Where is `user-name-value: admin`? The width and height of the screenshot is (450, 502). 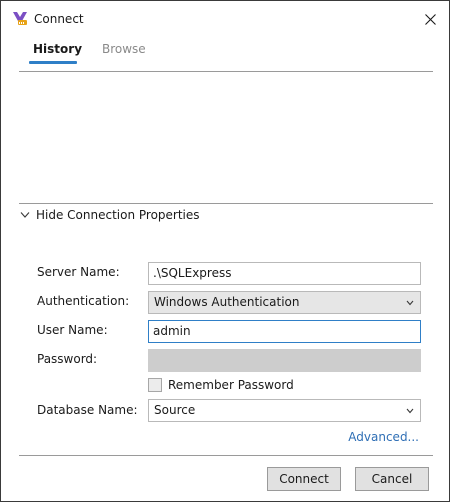
user-name-value: admin is located at coordinates (172, 331).